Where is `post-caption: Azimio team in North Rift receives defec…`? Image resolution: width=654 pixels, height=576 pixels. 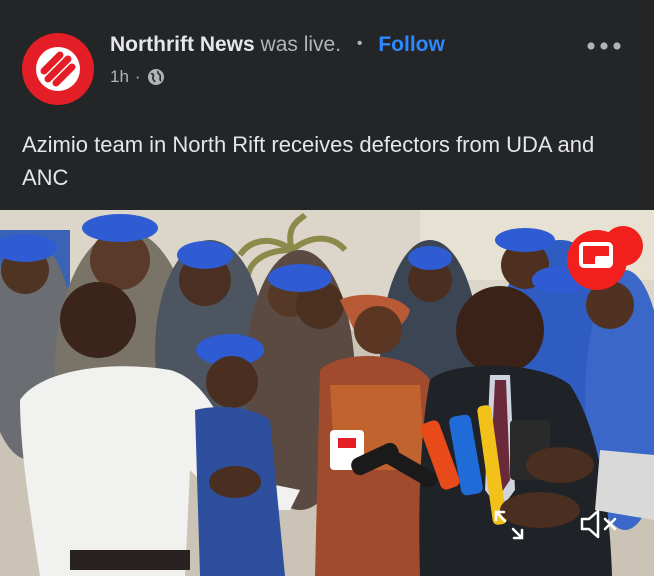
post-caption: Azimio team in North Rift receives defec… is located at coordinates (308, 161).